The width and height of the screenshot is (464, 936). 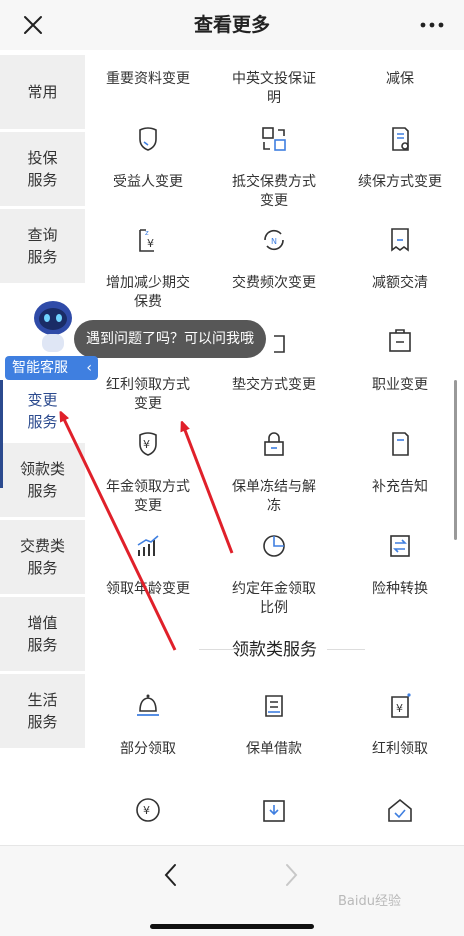 What do you see at coordinates (274, 191) in the screenshot?
I see `service-label: 抵交保费方式 变更` at bounding box center [274, 191].